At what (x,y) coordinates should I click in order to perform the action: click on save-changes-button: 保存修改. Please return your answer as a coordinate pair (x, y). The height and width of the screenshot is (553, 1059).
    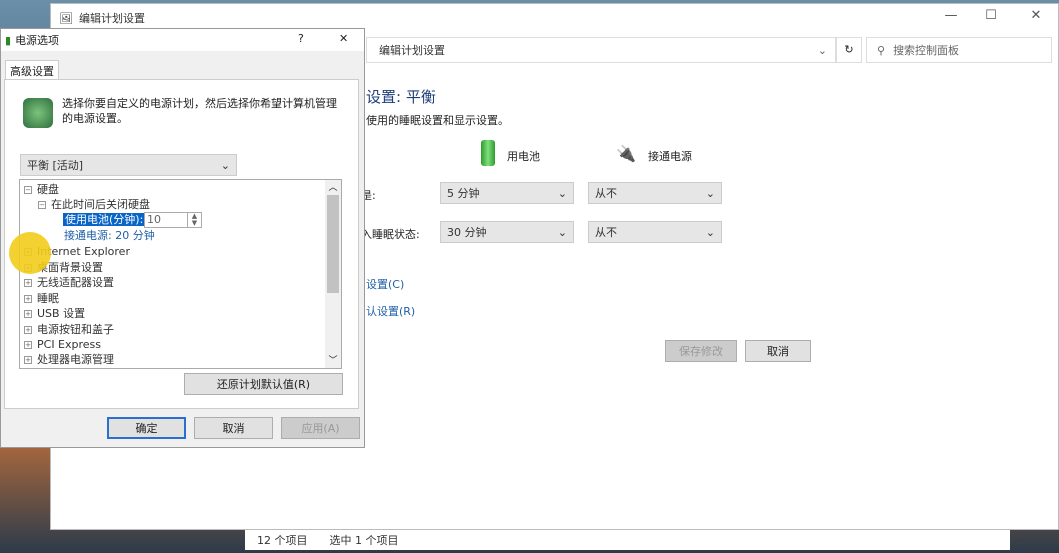
    Looking at the image, I should click on (701, 351).